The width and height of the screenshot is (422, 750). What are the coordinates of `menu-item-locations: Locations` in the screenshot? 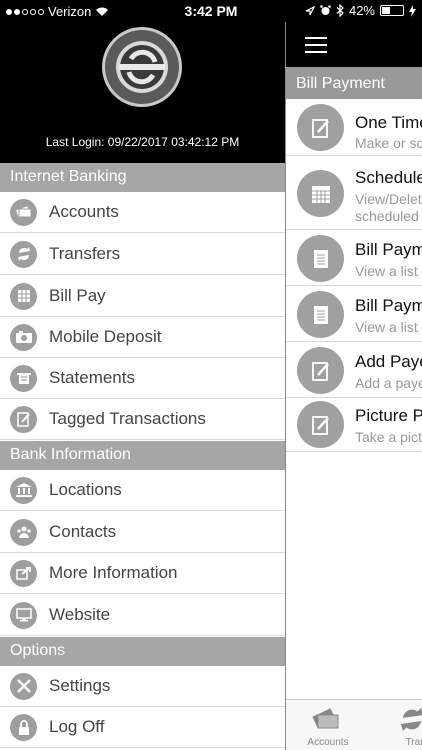 It's located at (142, 490).